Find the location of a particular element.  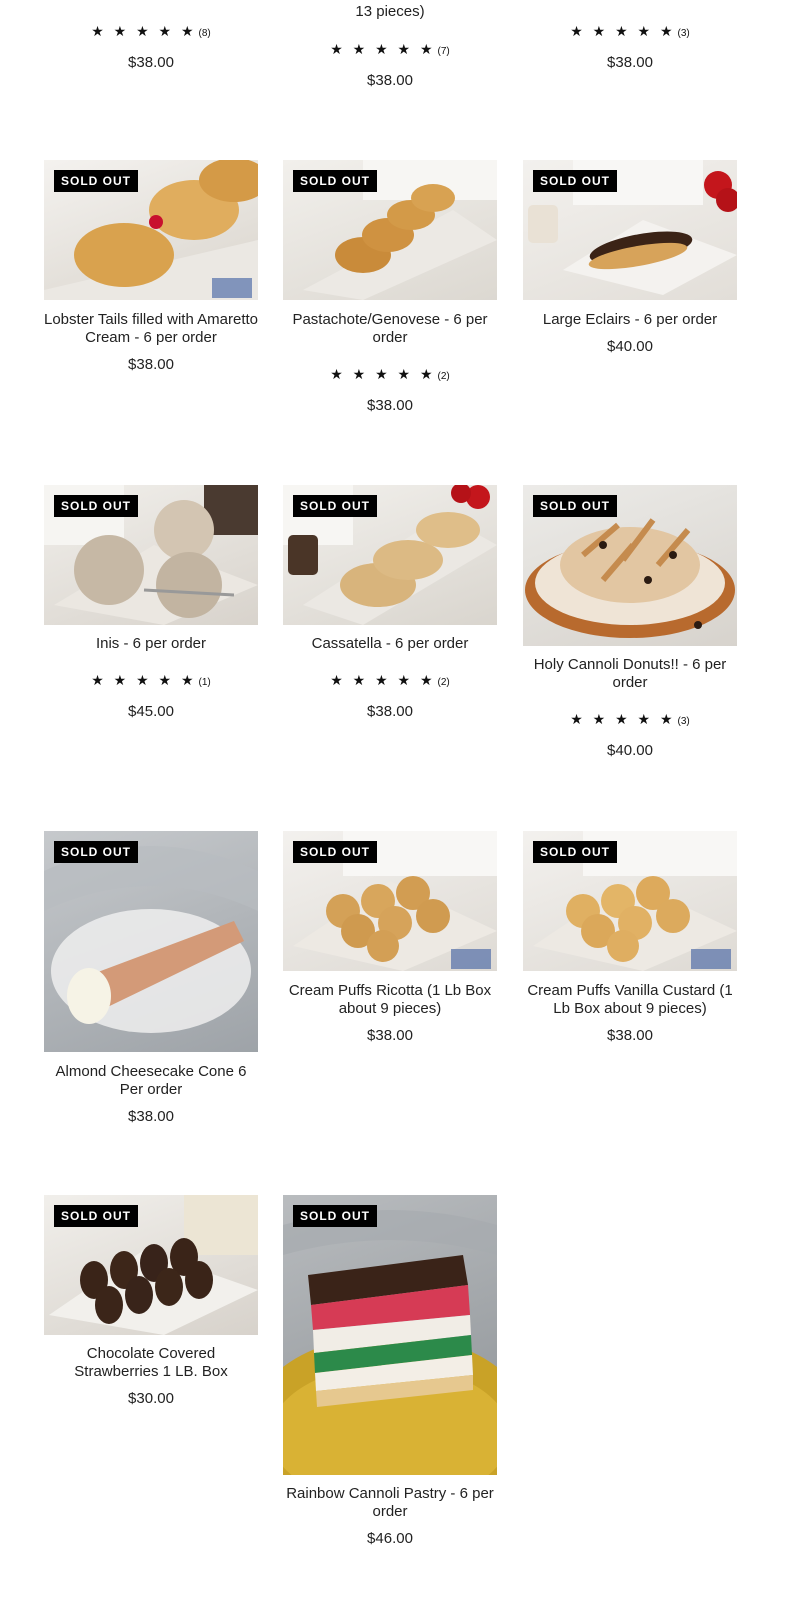

product-title: Chocolate Covered Strawberries 1 LB. Box is located at coordinates (151, 1363).